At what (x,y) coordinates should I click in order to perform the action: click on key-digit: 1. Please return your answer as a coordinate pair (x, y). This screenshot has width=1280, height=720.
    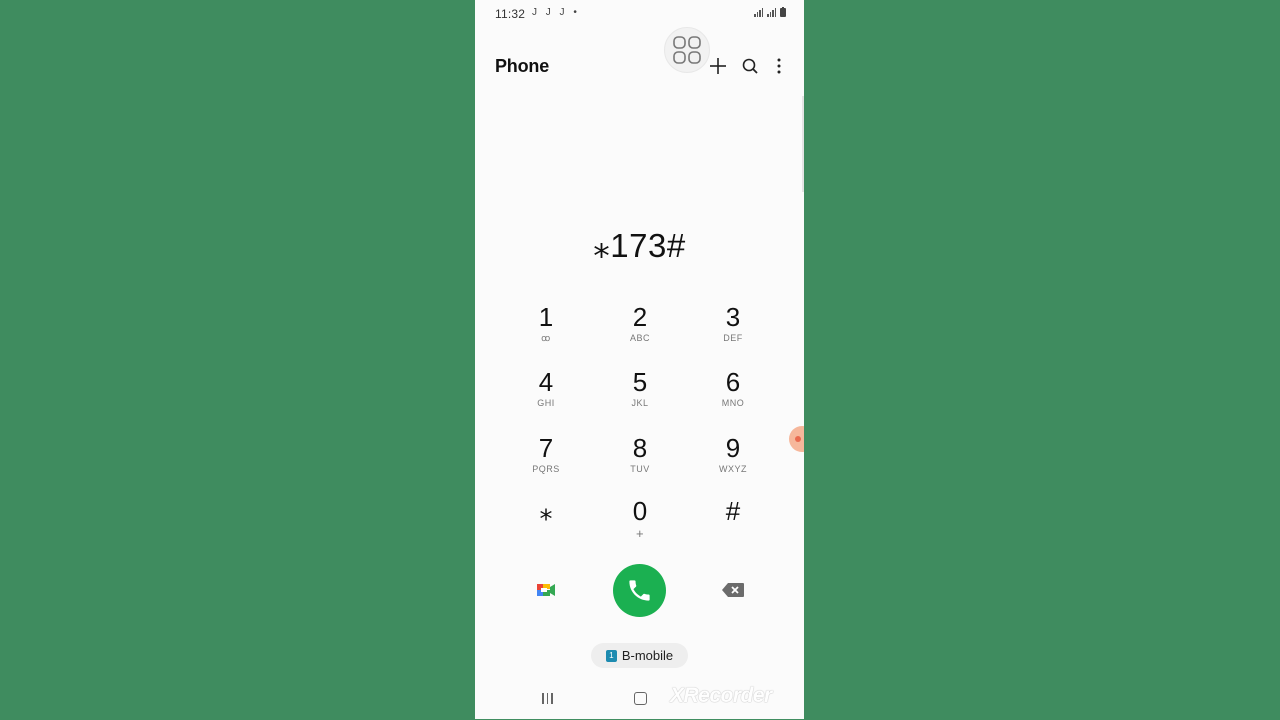
    Looking at the image, I should click on (546, 317).